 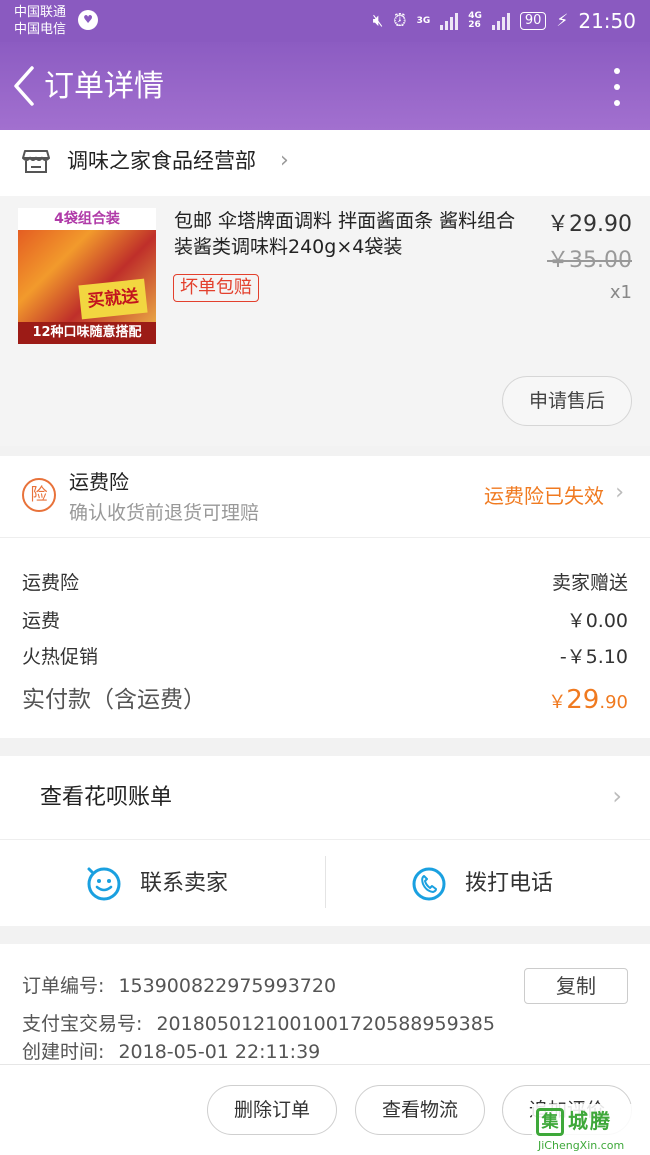 What do you see at coordinates (607, 21) in the screenshot?
I see `clock: 21:50` at bounding box center [607, 21].